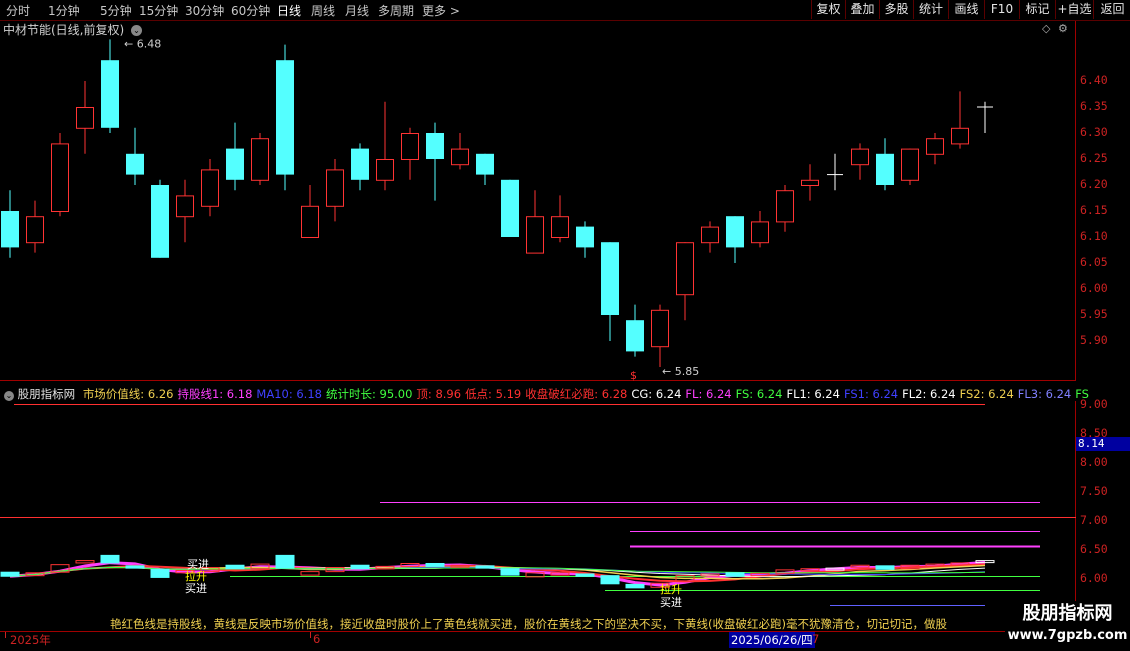  What do you see at coordinates (289, 10) in the screenshot?
I see `period-daily: 日线` at bounding box center [289, 10].